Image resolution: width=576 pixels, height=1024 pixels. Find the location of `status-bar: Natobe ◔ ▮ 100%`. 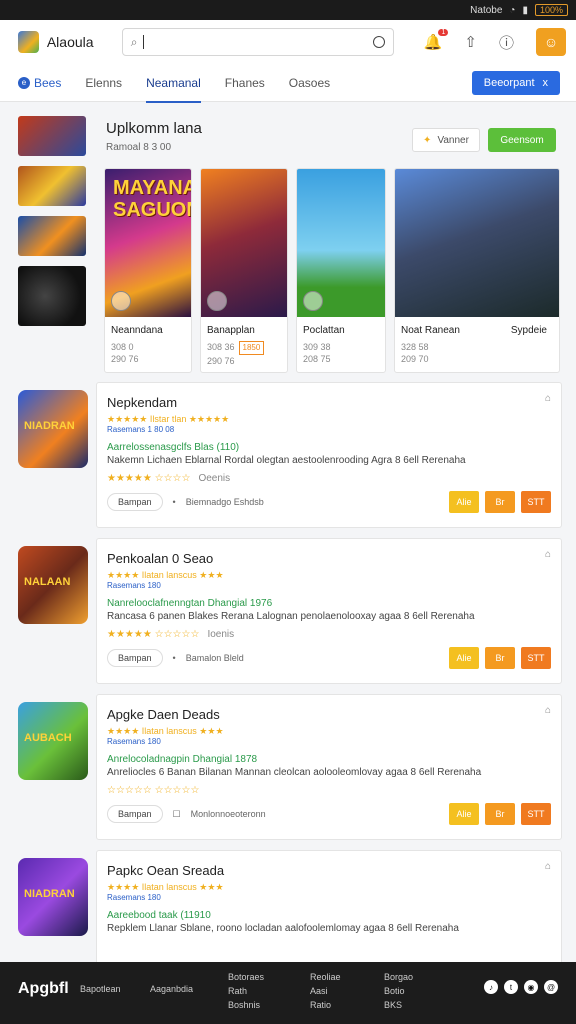

status-bar: Natobe ◔ ▮ 100% is located at coordinates (288, 10).